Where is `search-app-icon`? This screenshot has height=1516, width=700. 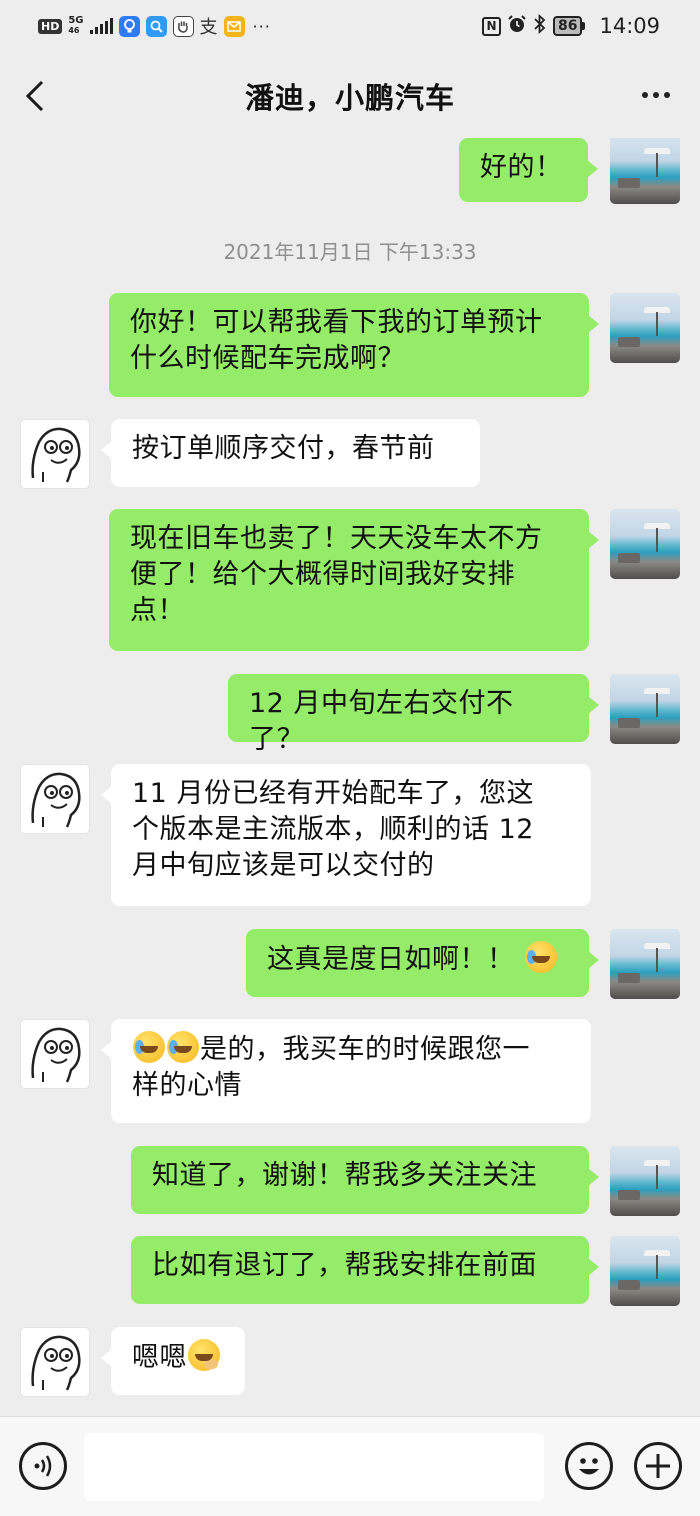 search-app-icon is located at coordinates (156, 26).